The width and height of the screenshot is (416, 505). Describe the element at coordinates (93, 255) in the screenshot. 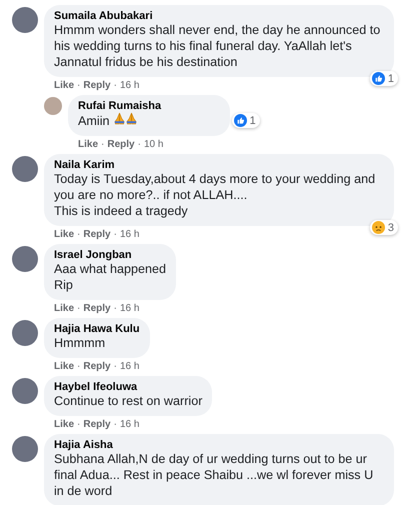

I see `author-name: Israel Jongban` at that location.